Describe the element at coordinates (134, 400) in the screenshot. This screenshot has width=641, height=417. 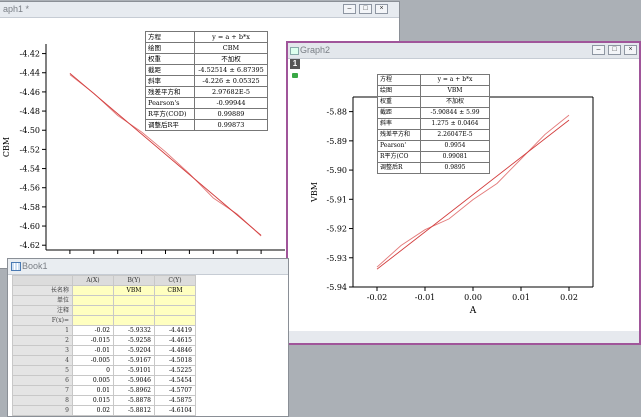
I see `table-cell: -5.8878` at that location.